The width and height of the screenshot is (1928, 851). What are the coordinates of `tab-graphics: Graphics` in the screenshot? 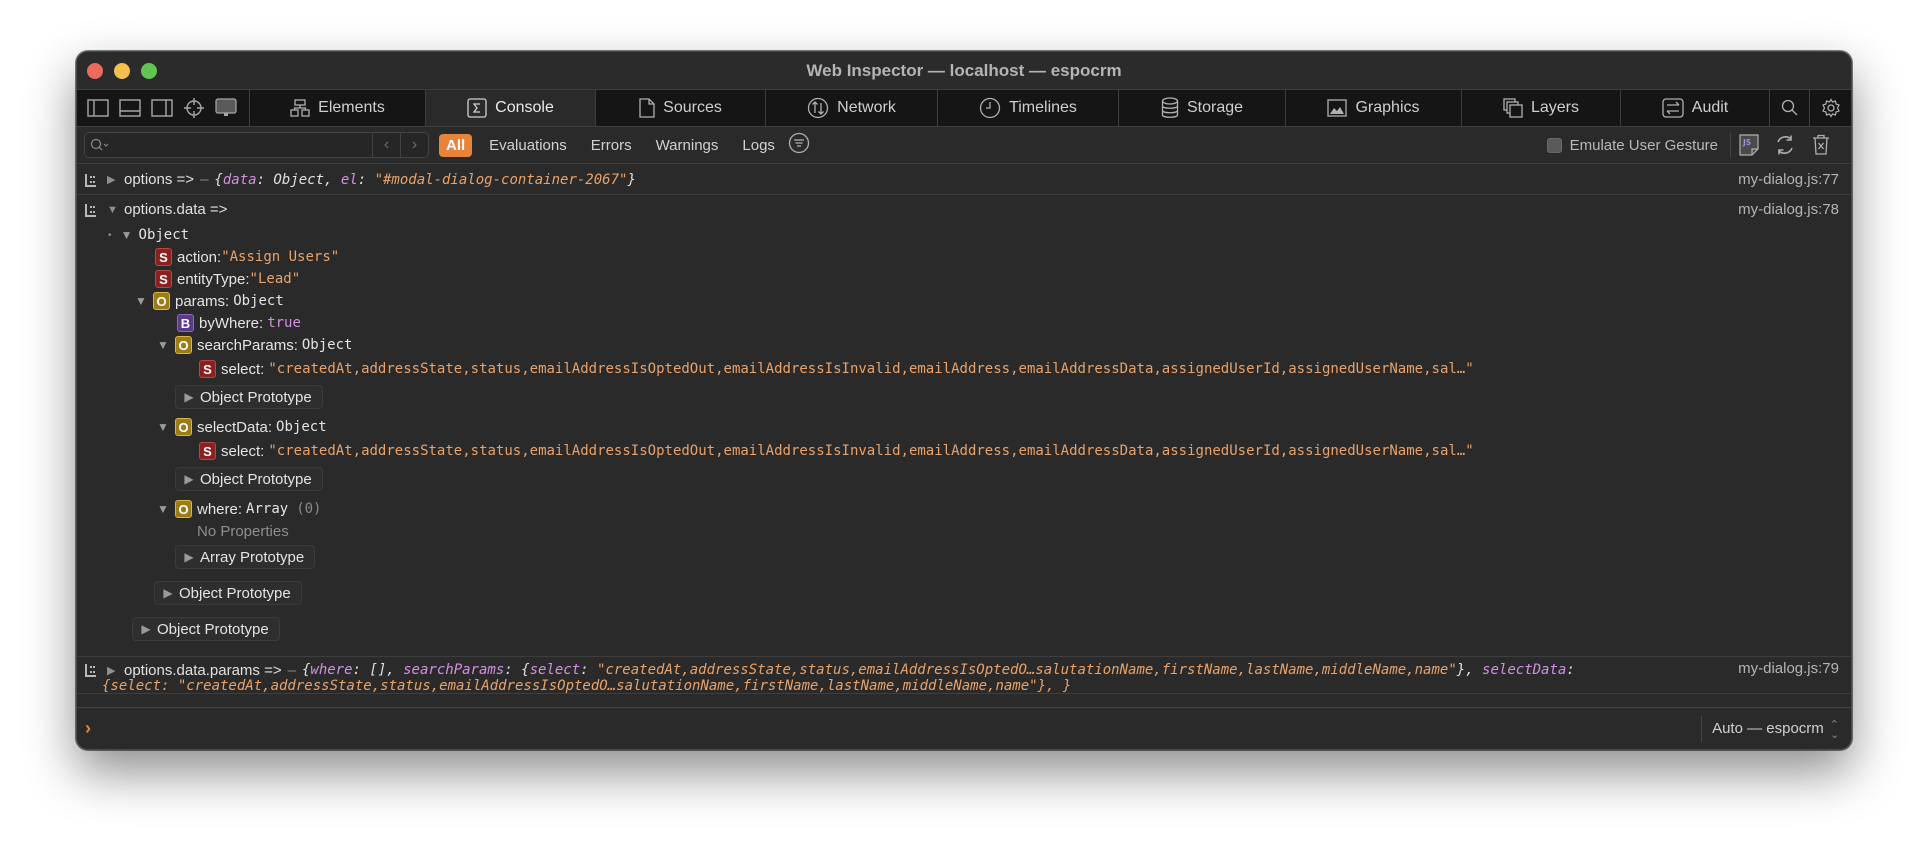 It's located at (1374, 108).